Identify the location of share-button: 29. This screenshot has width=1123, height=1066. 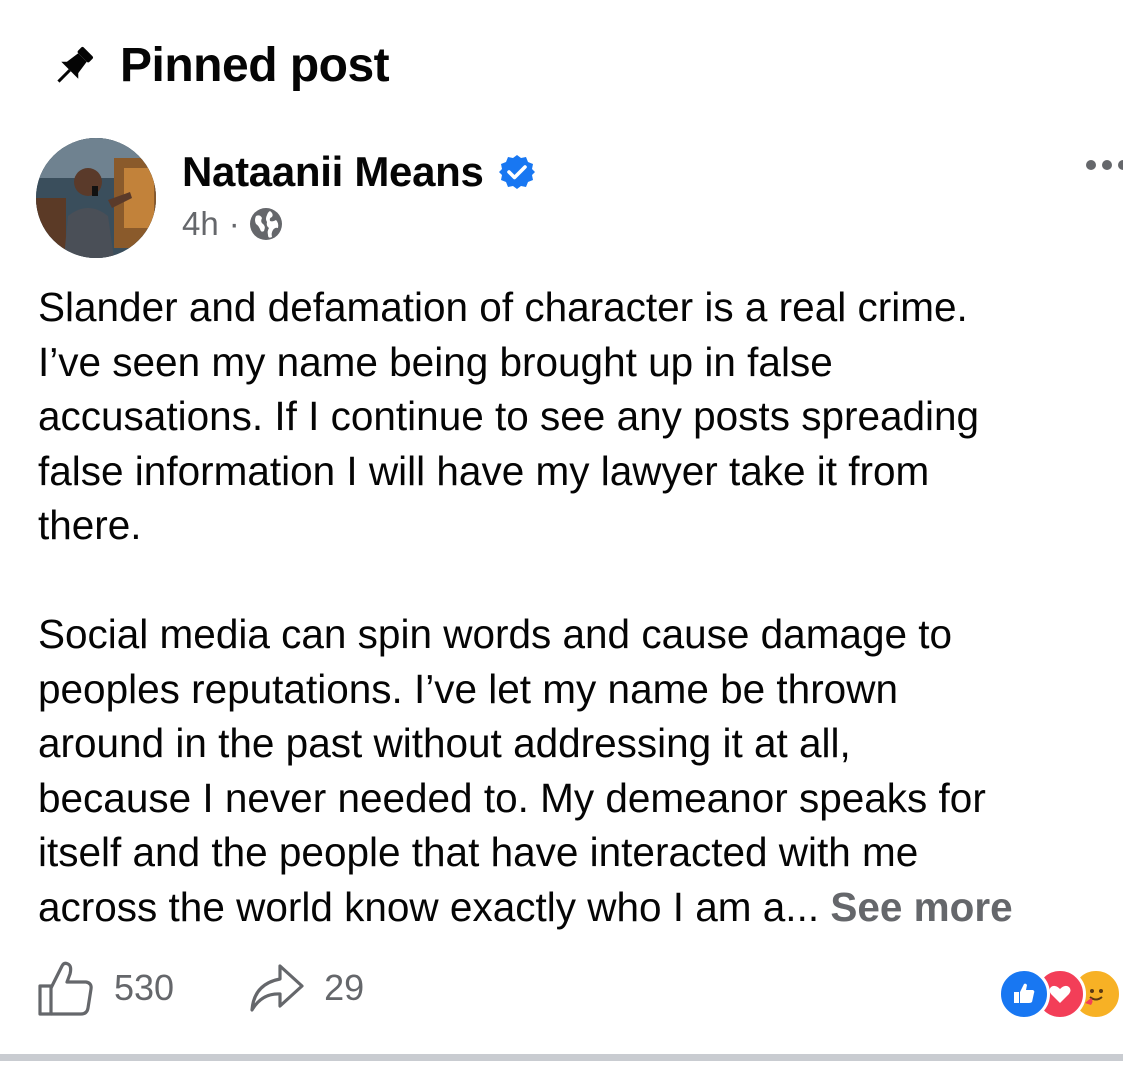
(305, 988).